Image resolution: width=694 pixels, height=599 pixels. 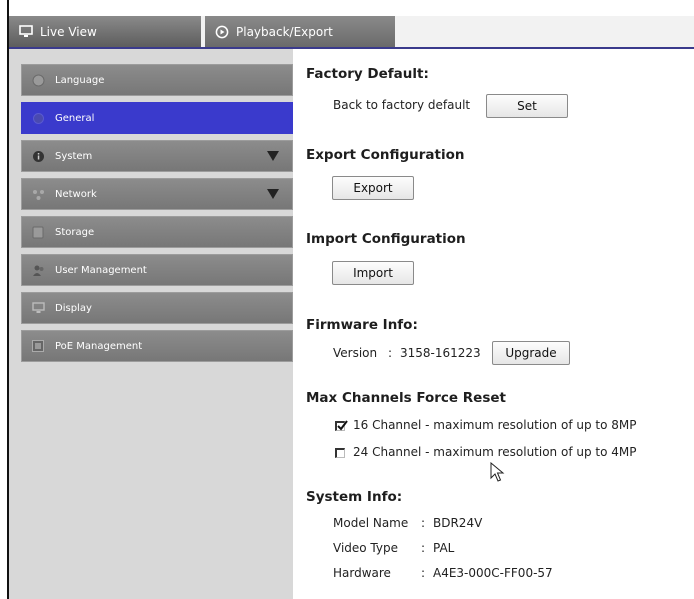 I want to click on storage-icon, so click(x=38, y=232).